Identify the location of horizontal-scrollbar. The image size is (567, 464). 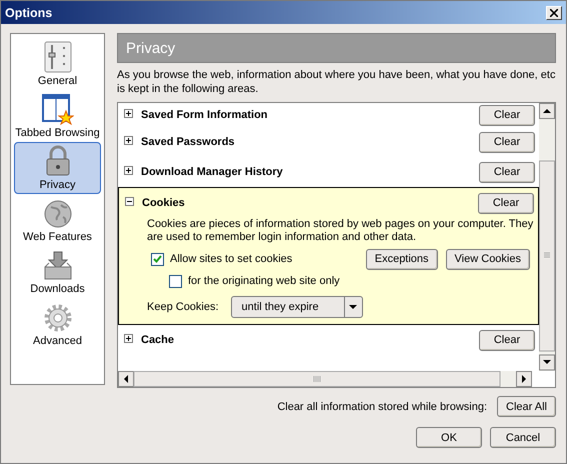
(325, 379).